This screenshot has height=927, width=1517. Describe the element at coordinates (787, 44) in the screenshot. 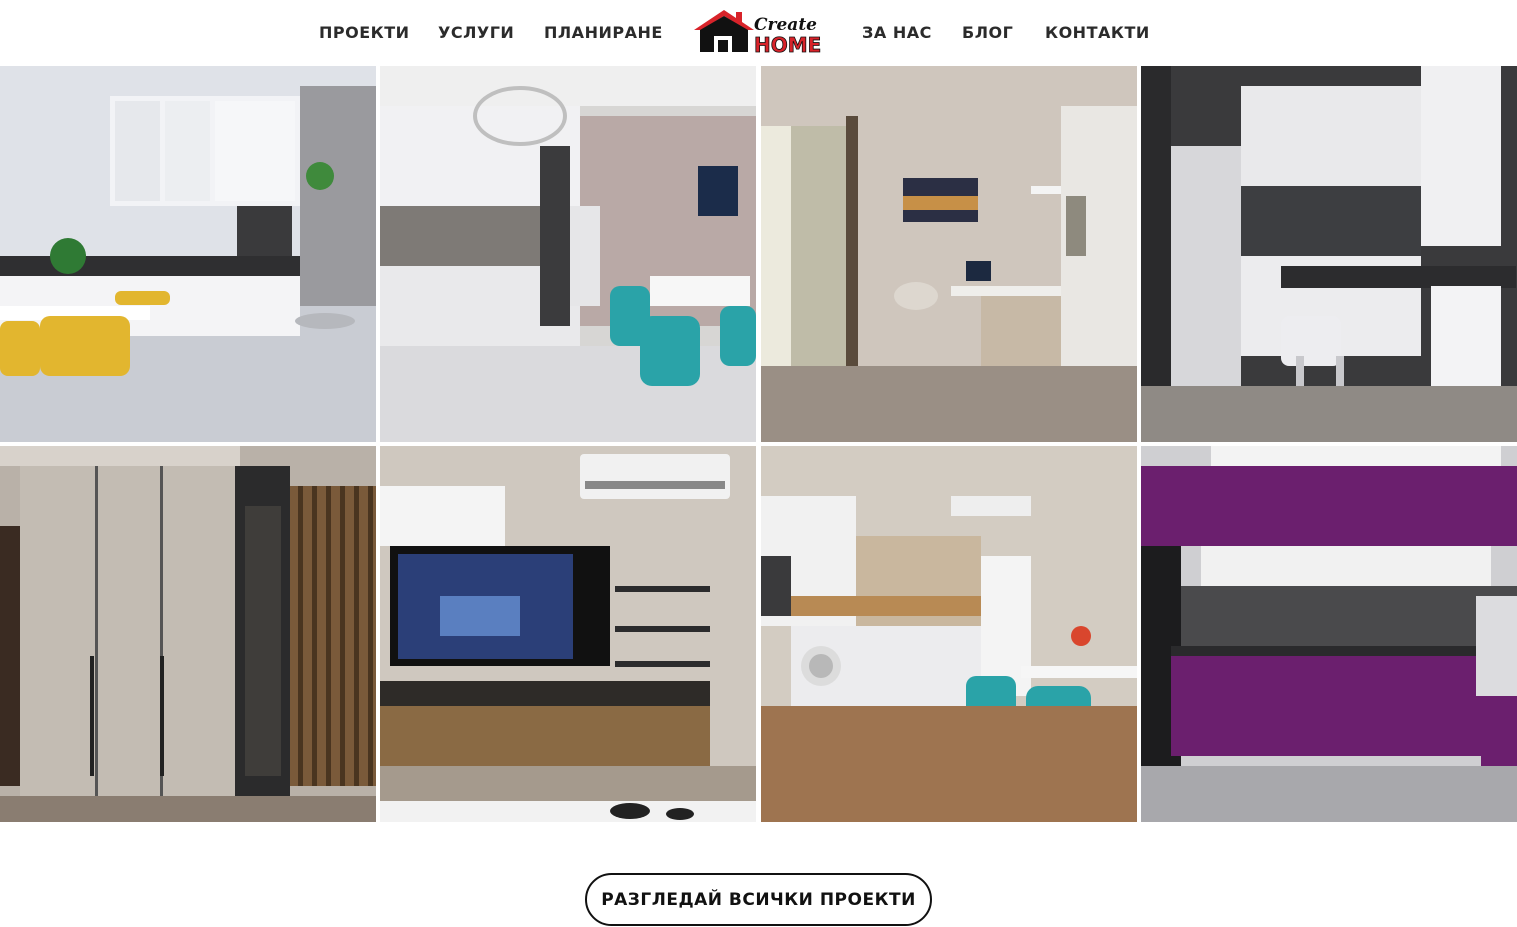

I see `logo-home-text: HOME` at that location.